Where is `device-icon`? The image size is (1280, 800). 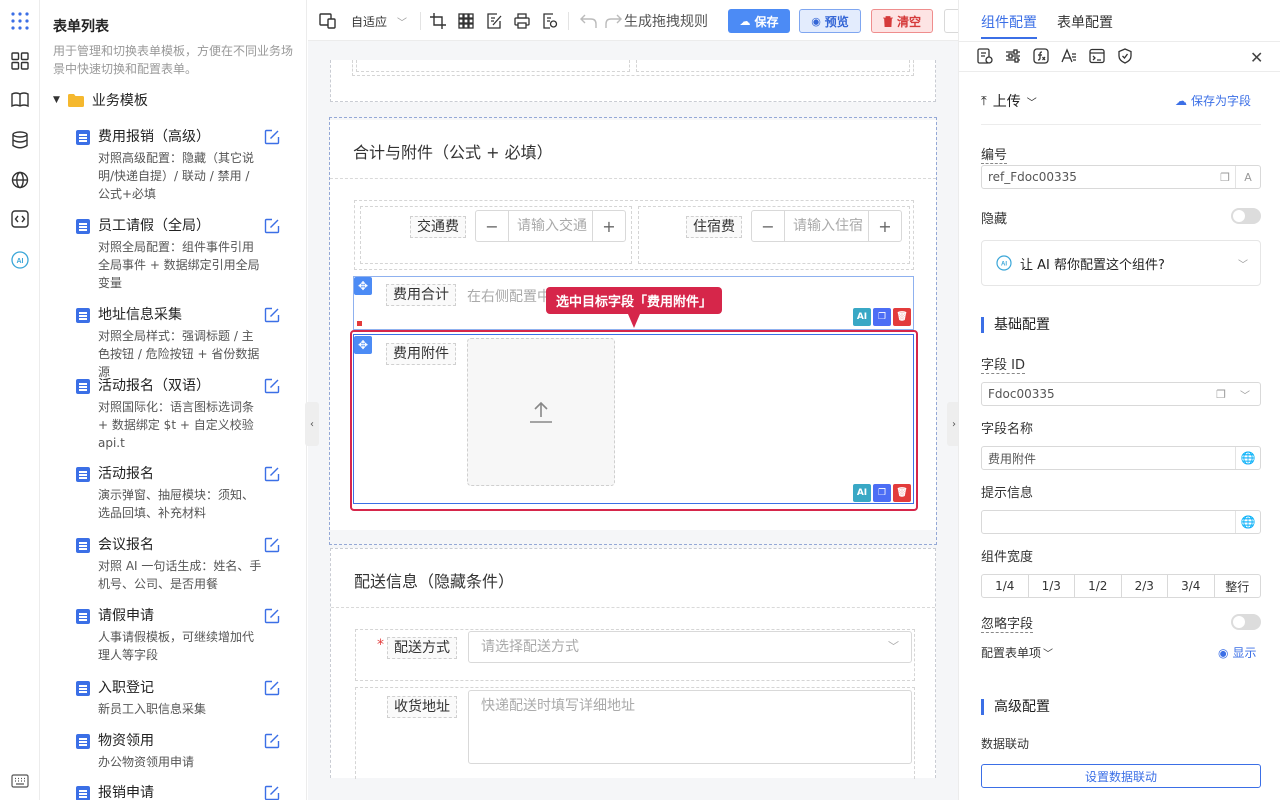 device-icon is located at coordinates (328, 21).